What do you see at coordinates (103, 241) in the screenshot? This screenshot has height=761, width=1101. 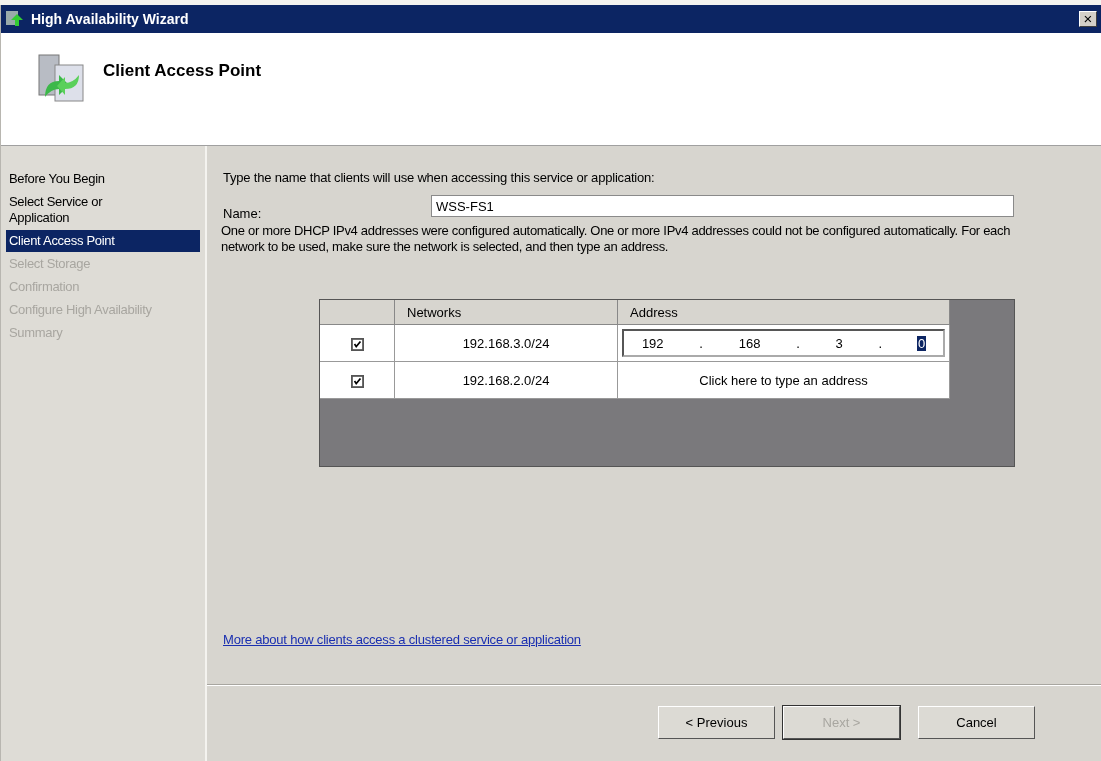 I see `wizard-step: Client Access Point` at bounding box center [103, 241].